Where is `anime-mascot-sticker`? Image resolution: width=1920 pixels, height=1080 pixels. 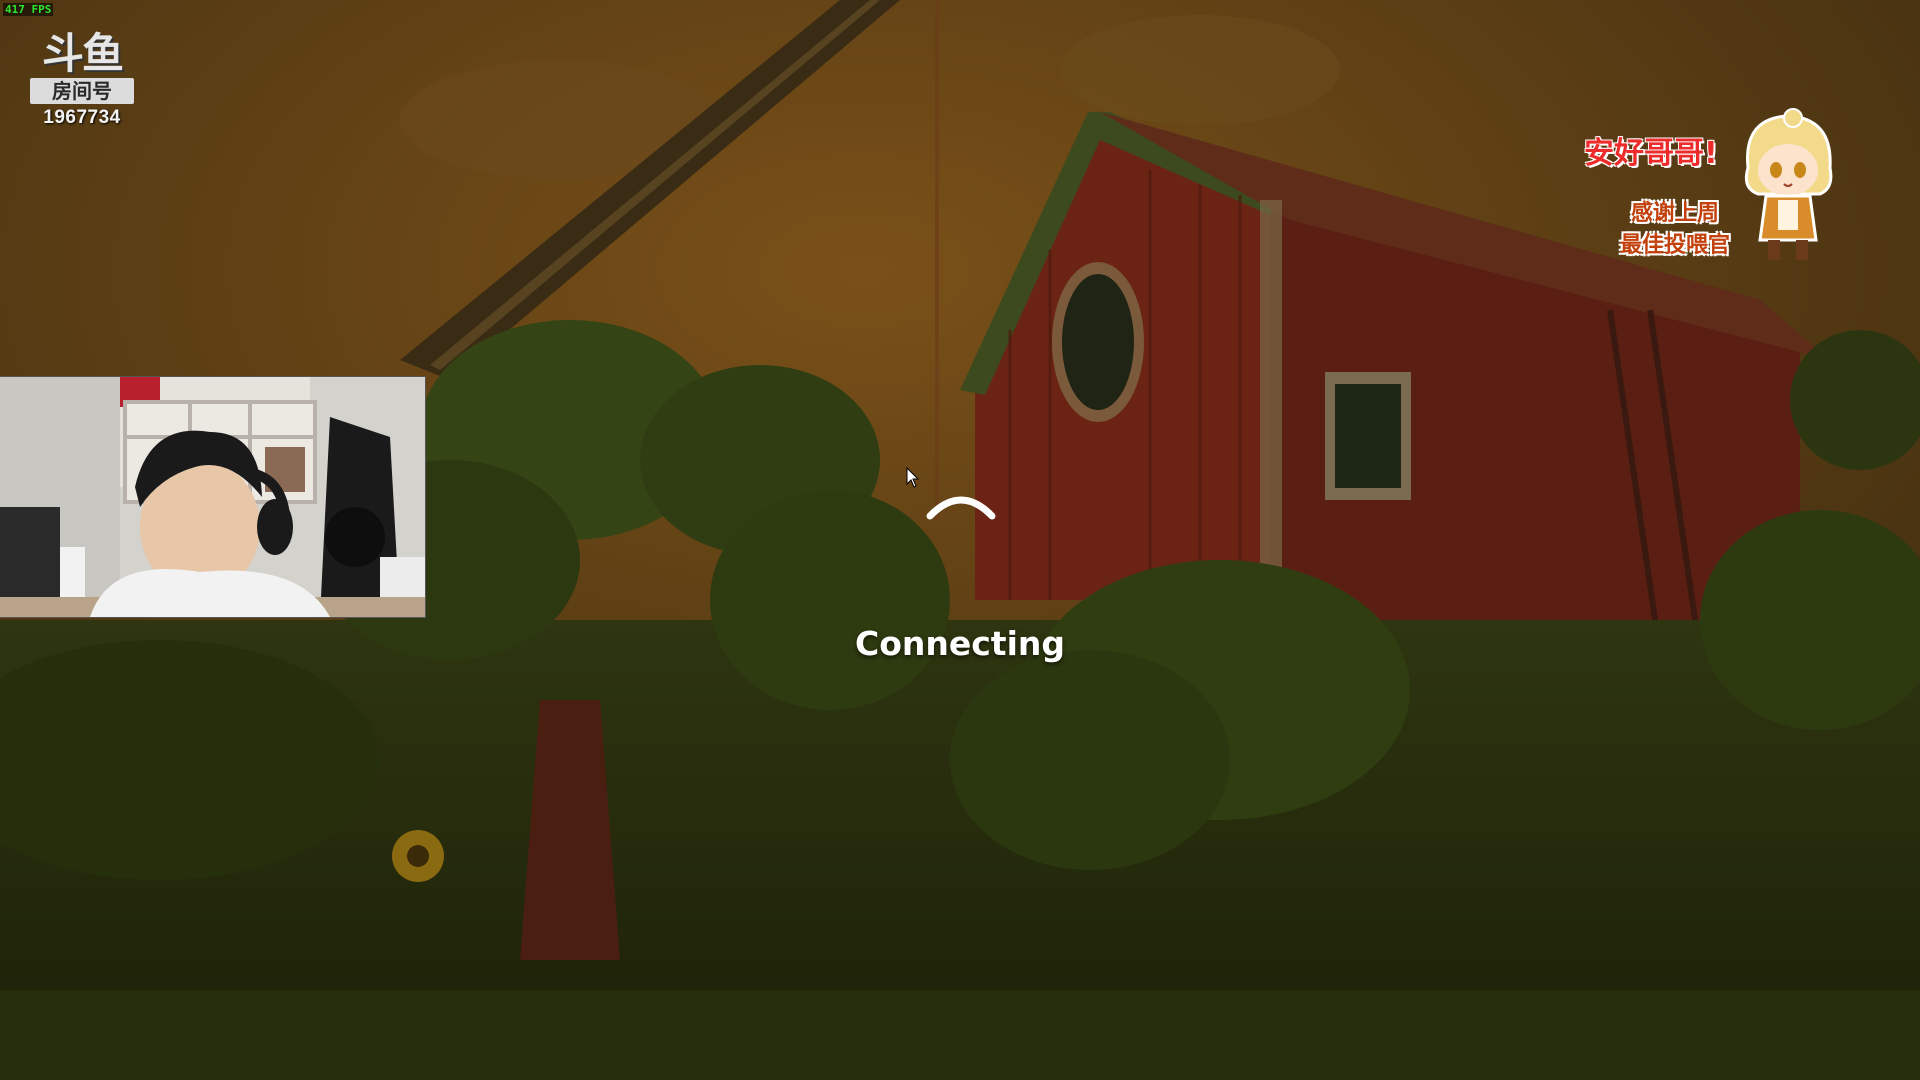
anime-mascot-sticker is located at coordinates (1788, 184).